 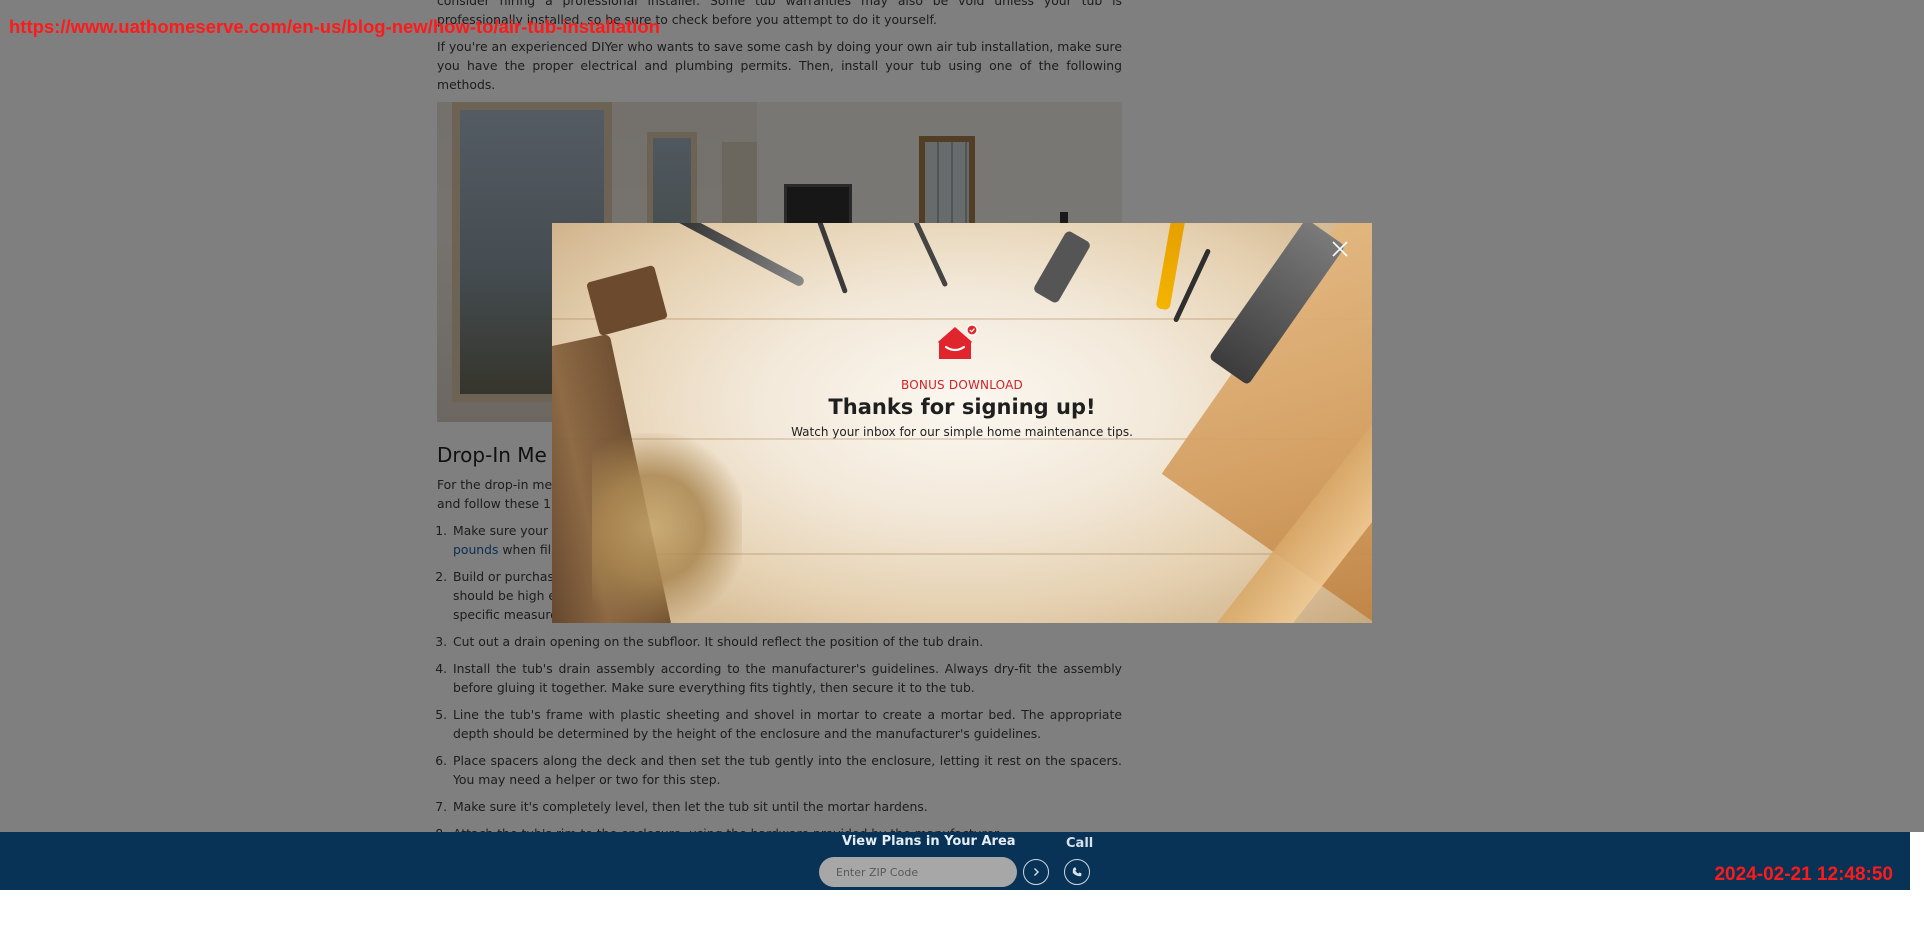 What do you see at coordinates (957, 343) in the screenshot?
I see `house-heart-icon` at bounding box center [957, 343].